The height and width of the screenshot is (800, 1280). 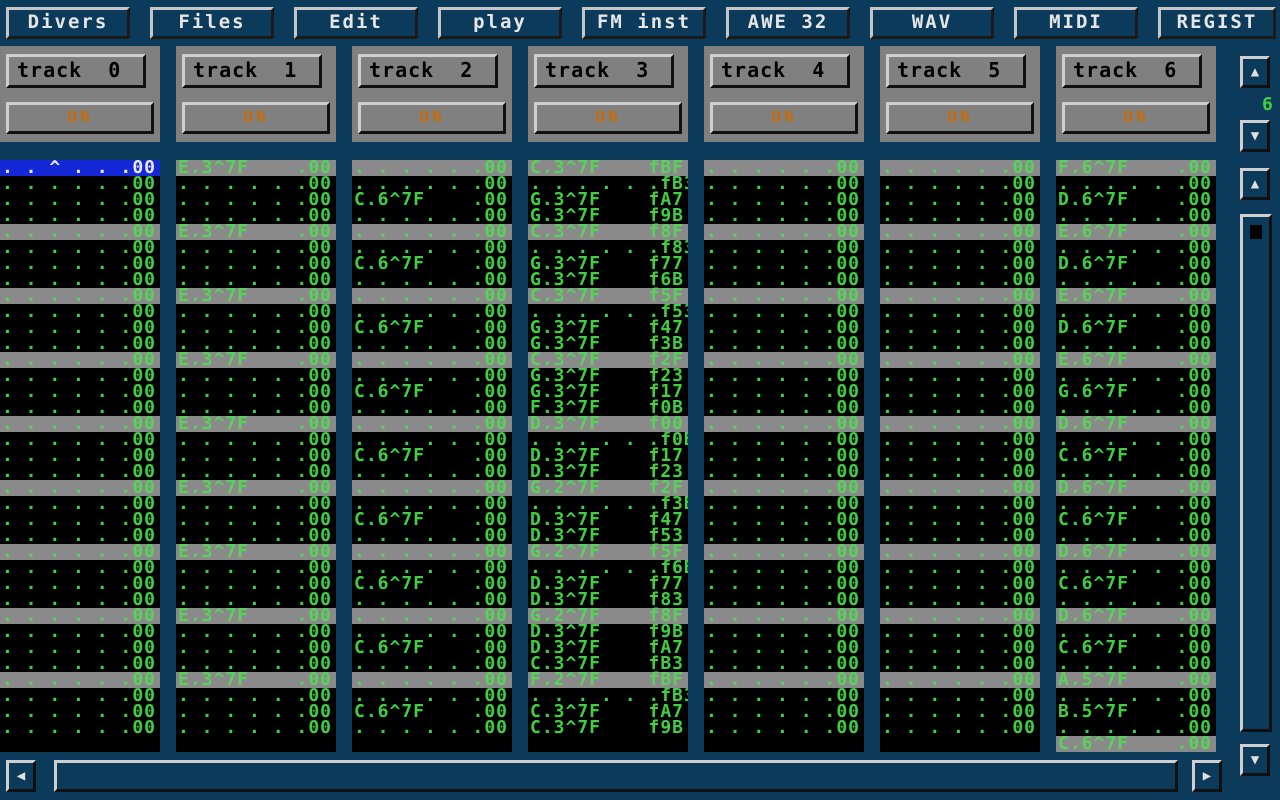 I want to click on track-header-0: track 0 ON, so click(x=80, y=94).